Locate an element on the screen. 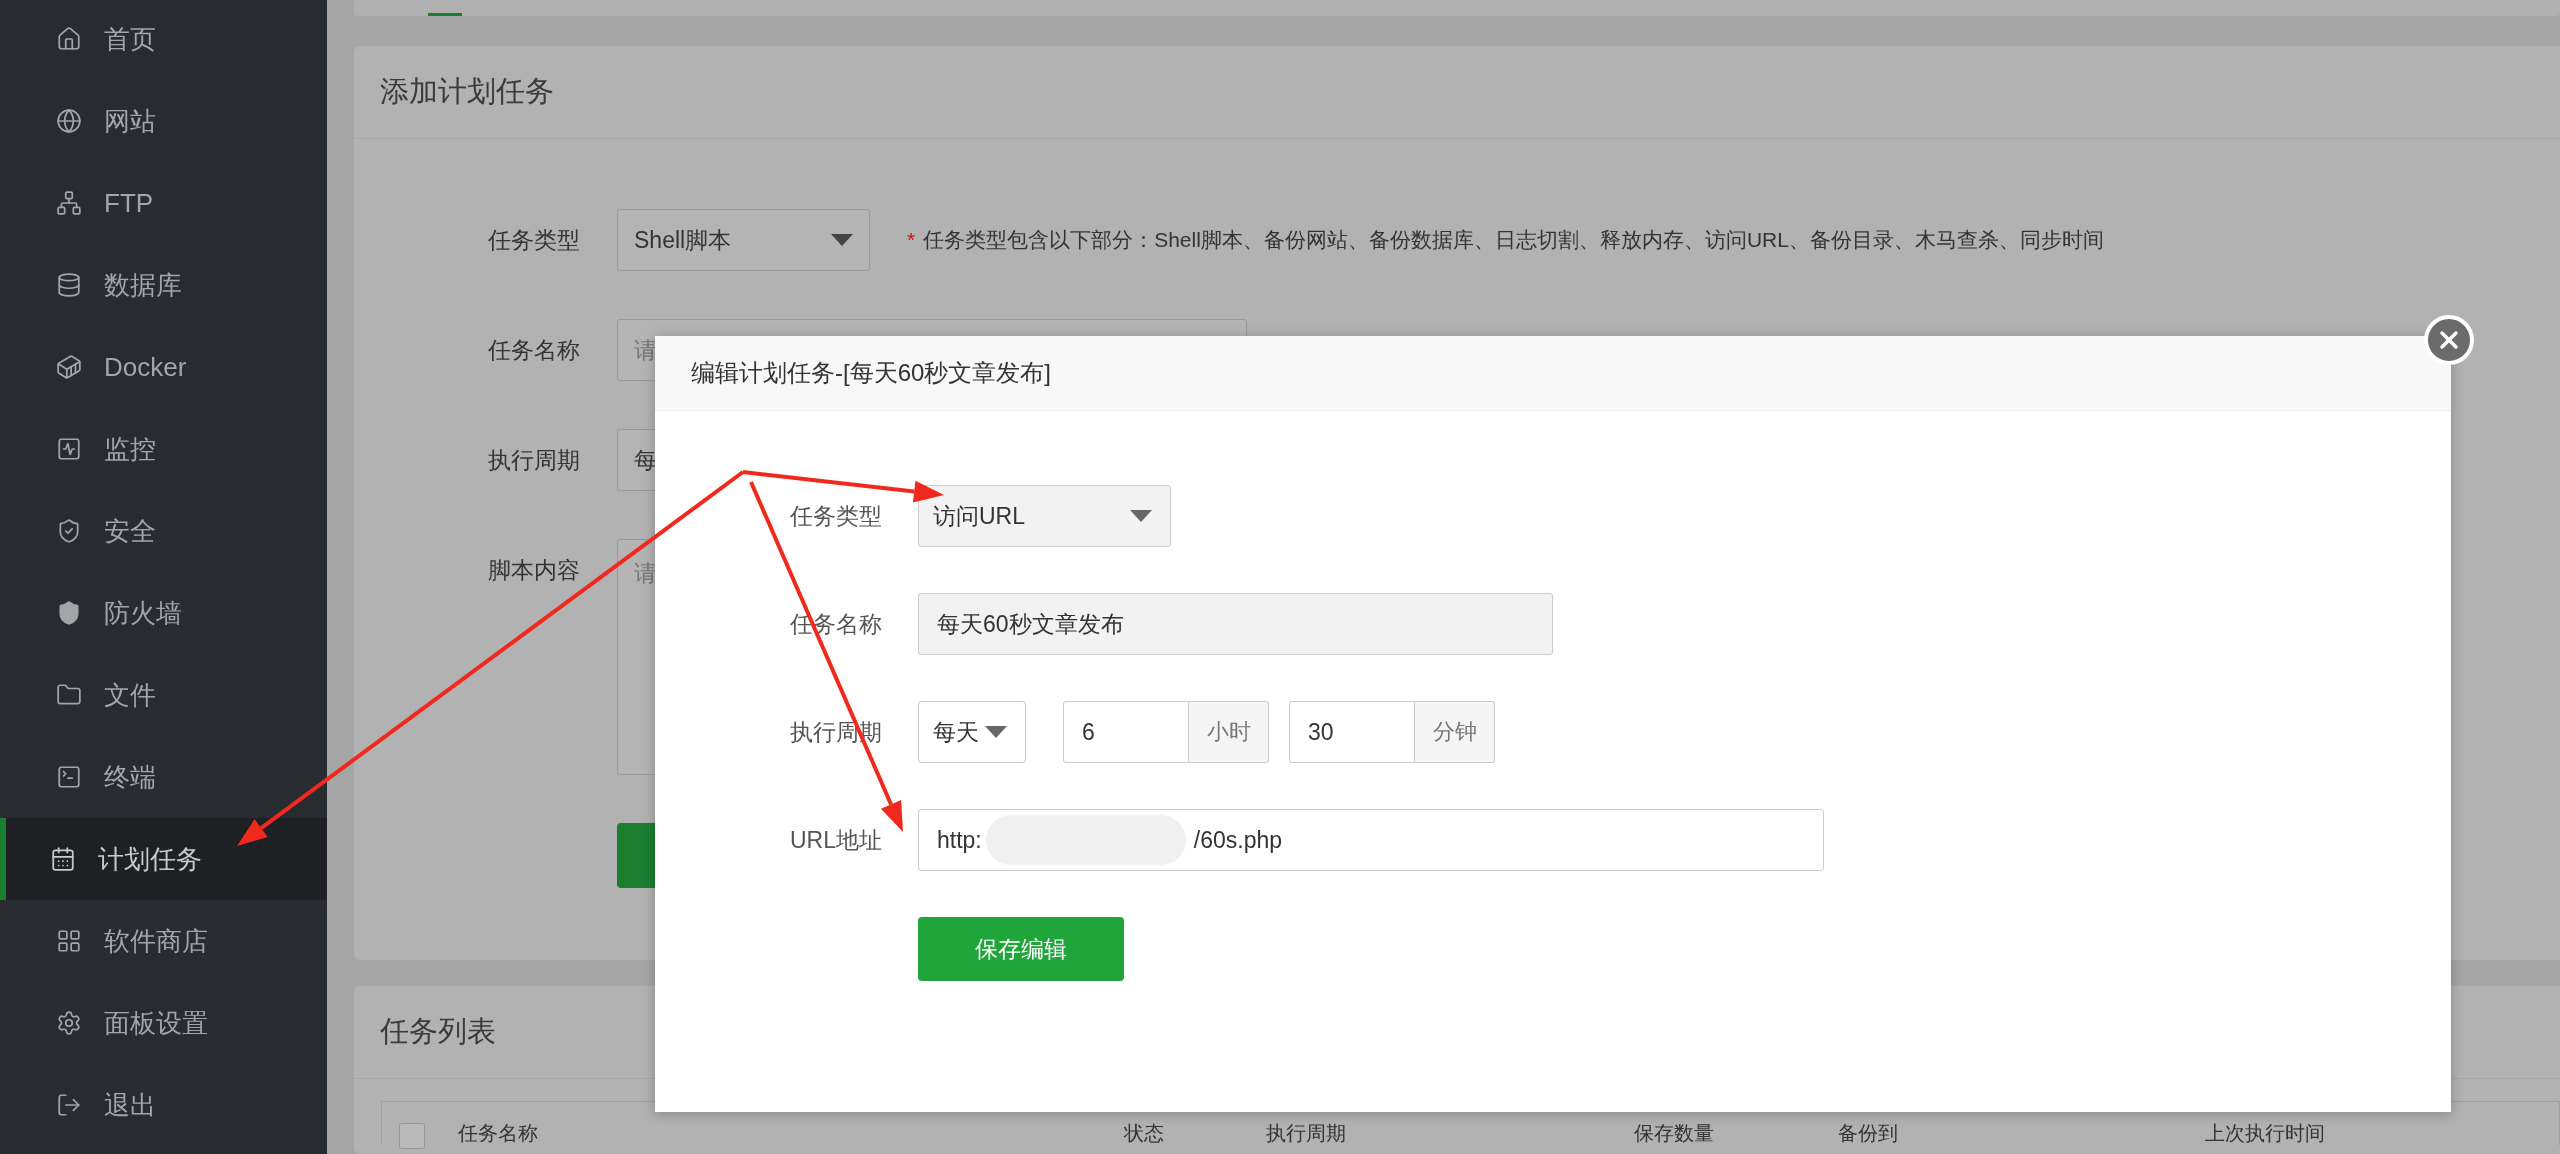 This screenshot has width=2560, height=1154. dialog-title: 编辑计划任务-[每天60秒文章发布] is located at coordinates (871, 373).